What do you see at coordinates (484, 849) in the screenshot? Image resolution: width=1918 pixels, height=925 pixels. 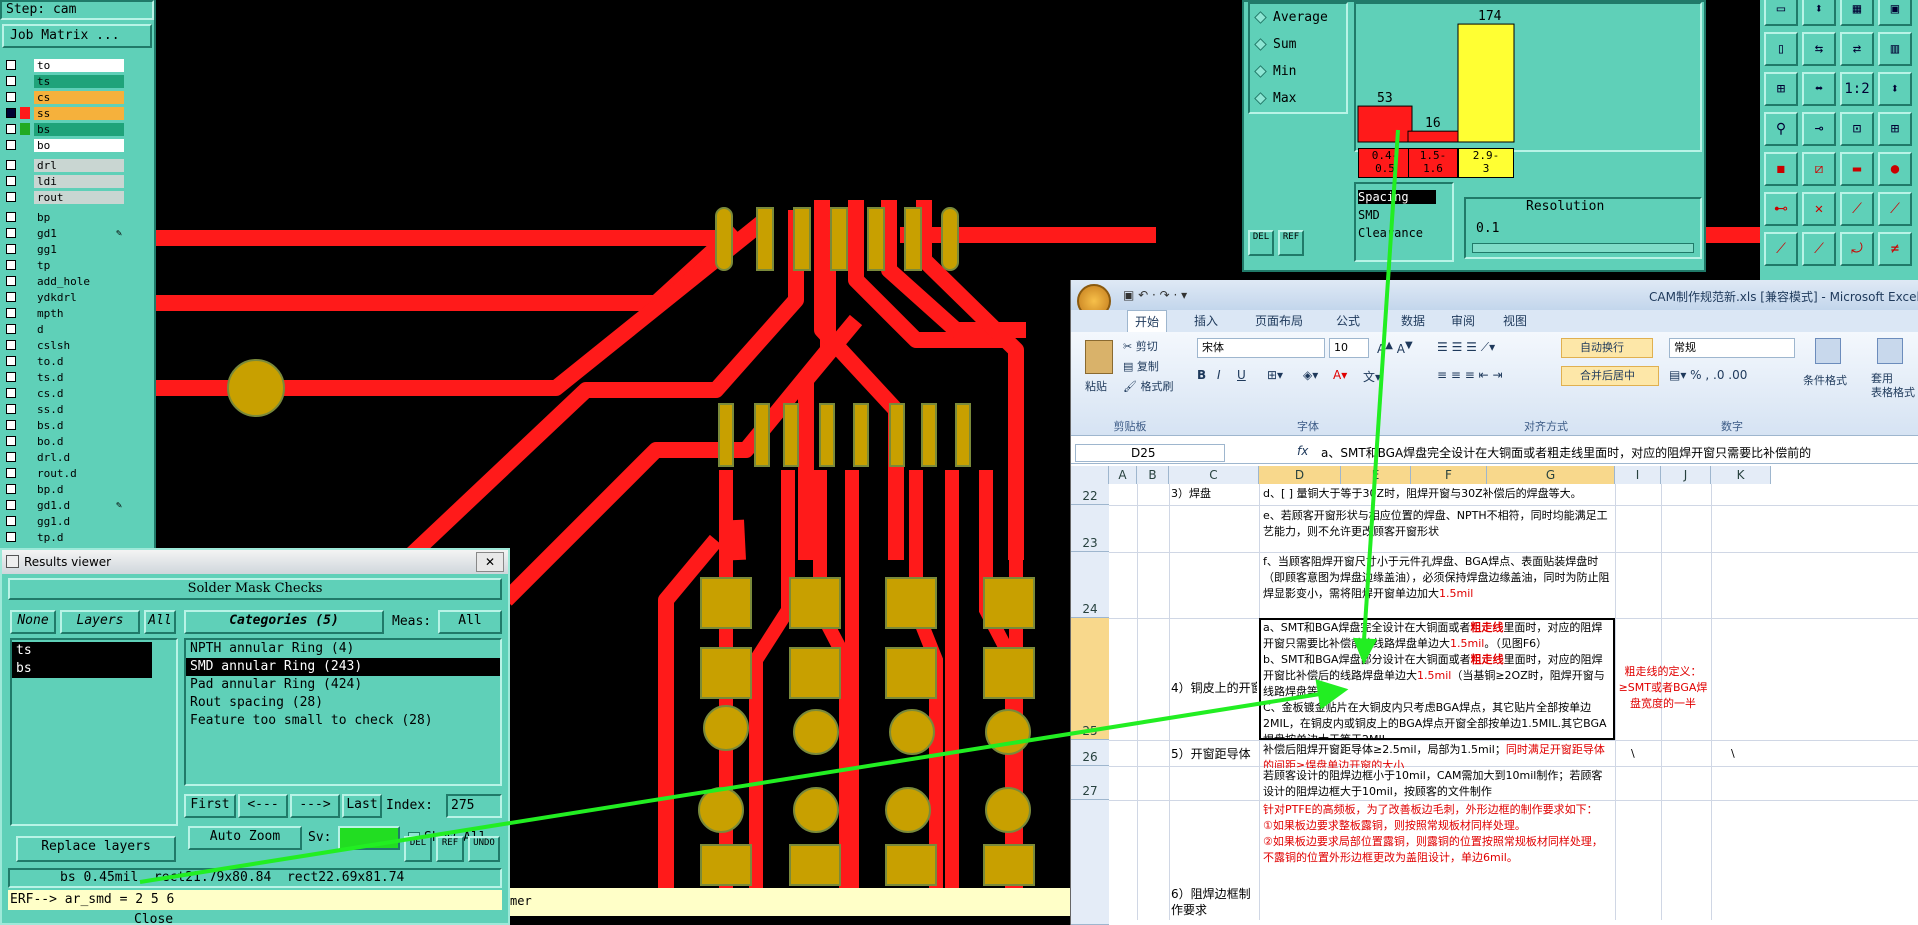 I see `results-undo-button: UNDO` at bounding box center [484, 849].